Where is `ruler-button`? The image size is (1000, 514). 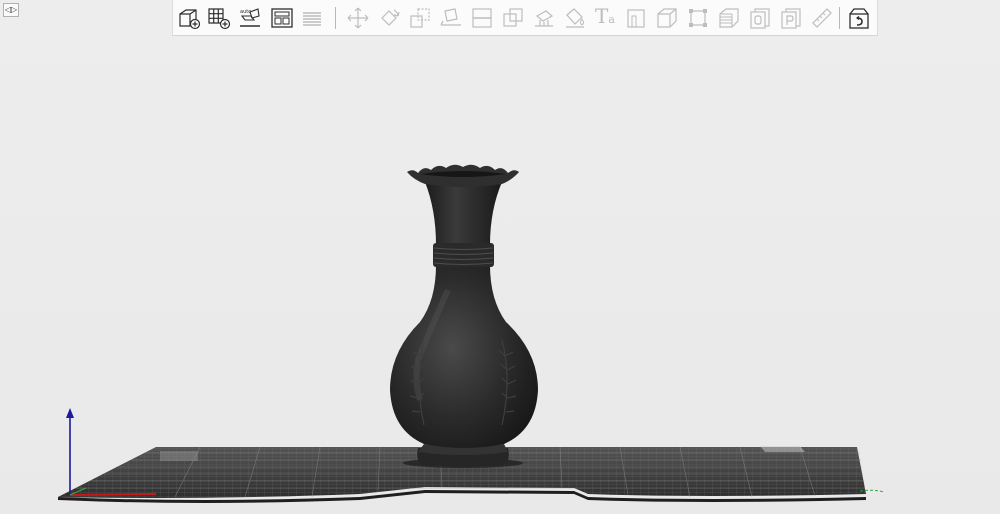 ruler-button is located at coordinates (822, 18).